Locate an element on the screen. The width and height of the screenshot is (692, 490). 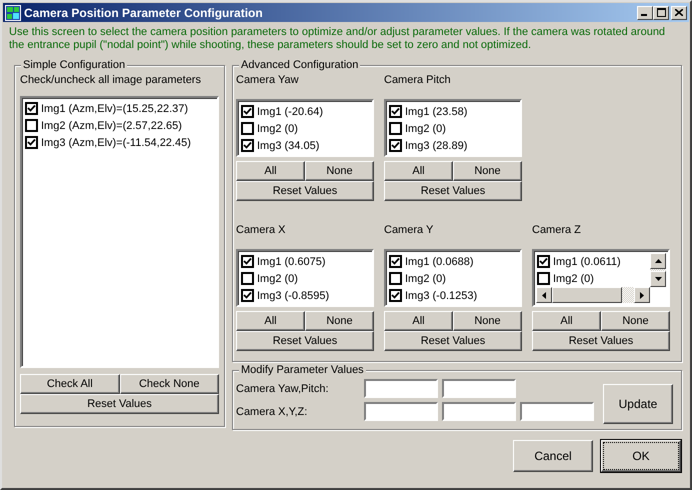
maximize-button is located at coordinates (661, 13).